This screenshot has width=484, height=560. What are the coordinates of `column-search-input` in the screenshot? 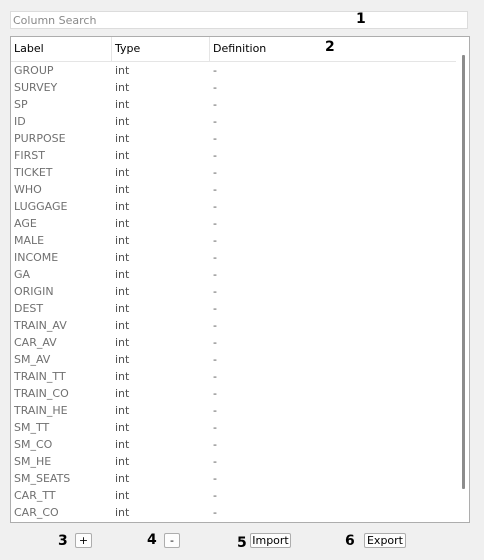 It's located at (239, 20).